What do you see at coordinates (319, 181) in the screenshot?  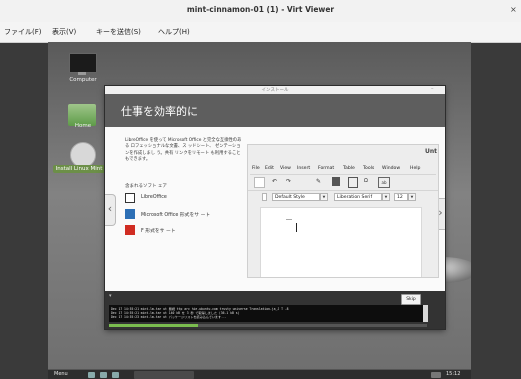 I see `brush-icon: ✎` at bounding box center [319, 181].